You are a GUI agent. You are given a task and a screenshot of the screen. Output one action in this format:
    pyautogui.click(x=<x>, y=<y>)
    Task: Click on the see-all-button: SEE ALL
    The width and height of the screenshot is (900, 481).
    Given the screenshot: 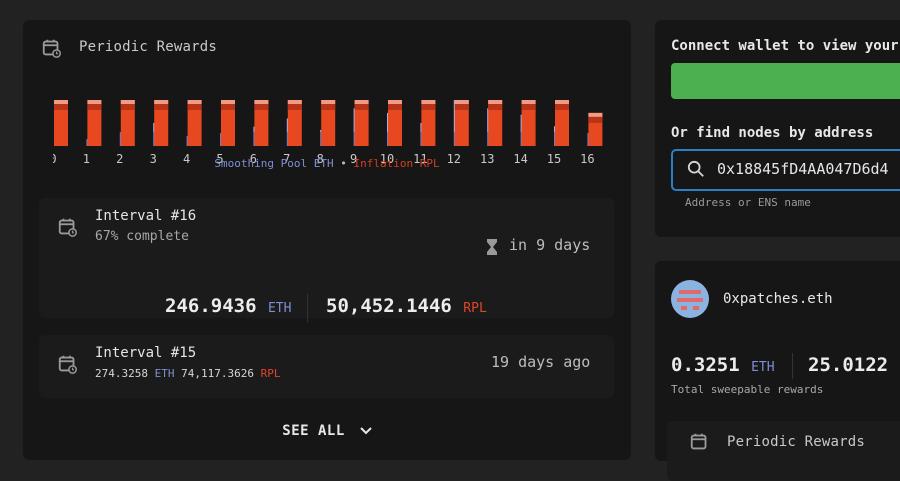 What is the action you would take?
    pyautogui.click(x=327, y=431)
    